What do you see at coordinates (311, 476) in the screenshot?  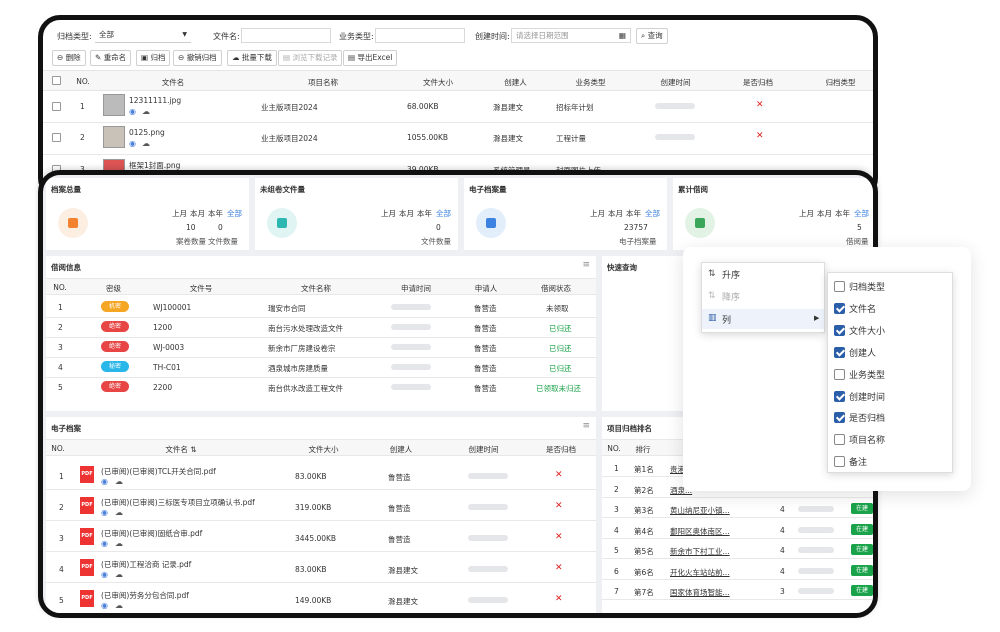 I see `file-size: 83.00KB` at bounding box center [311, 476].